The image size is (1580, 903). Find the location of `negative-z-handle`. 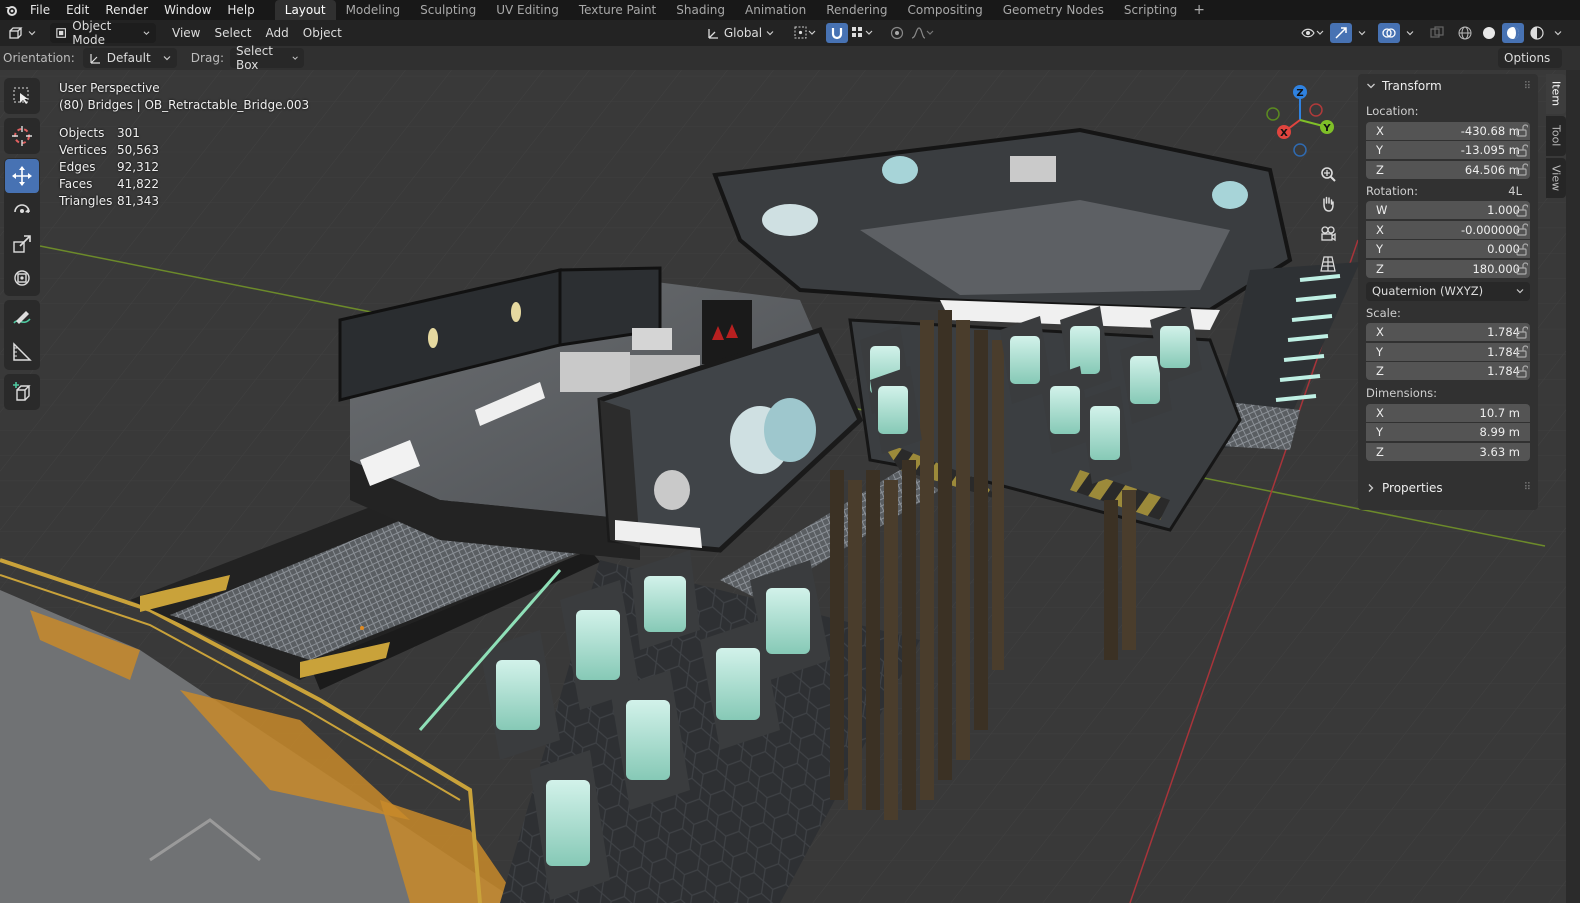

negative-z-handle is located at coordinates (1300, 150).